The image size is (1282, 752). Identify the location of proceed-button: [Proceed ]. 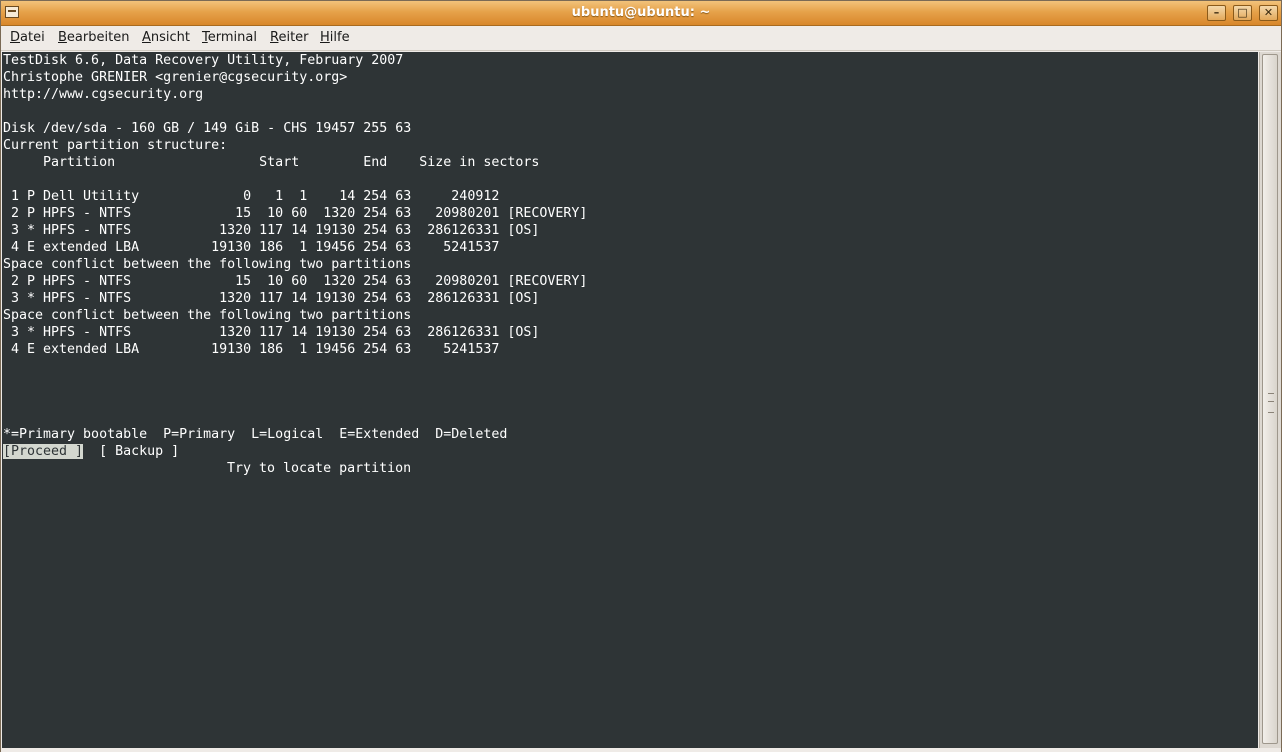
(43, 451).